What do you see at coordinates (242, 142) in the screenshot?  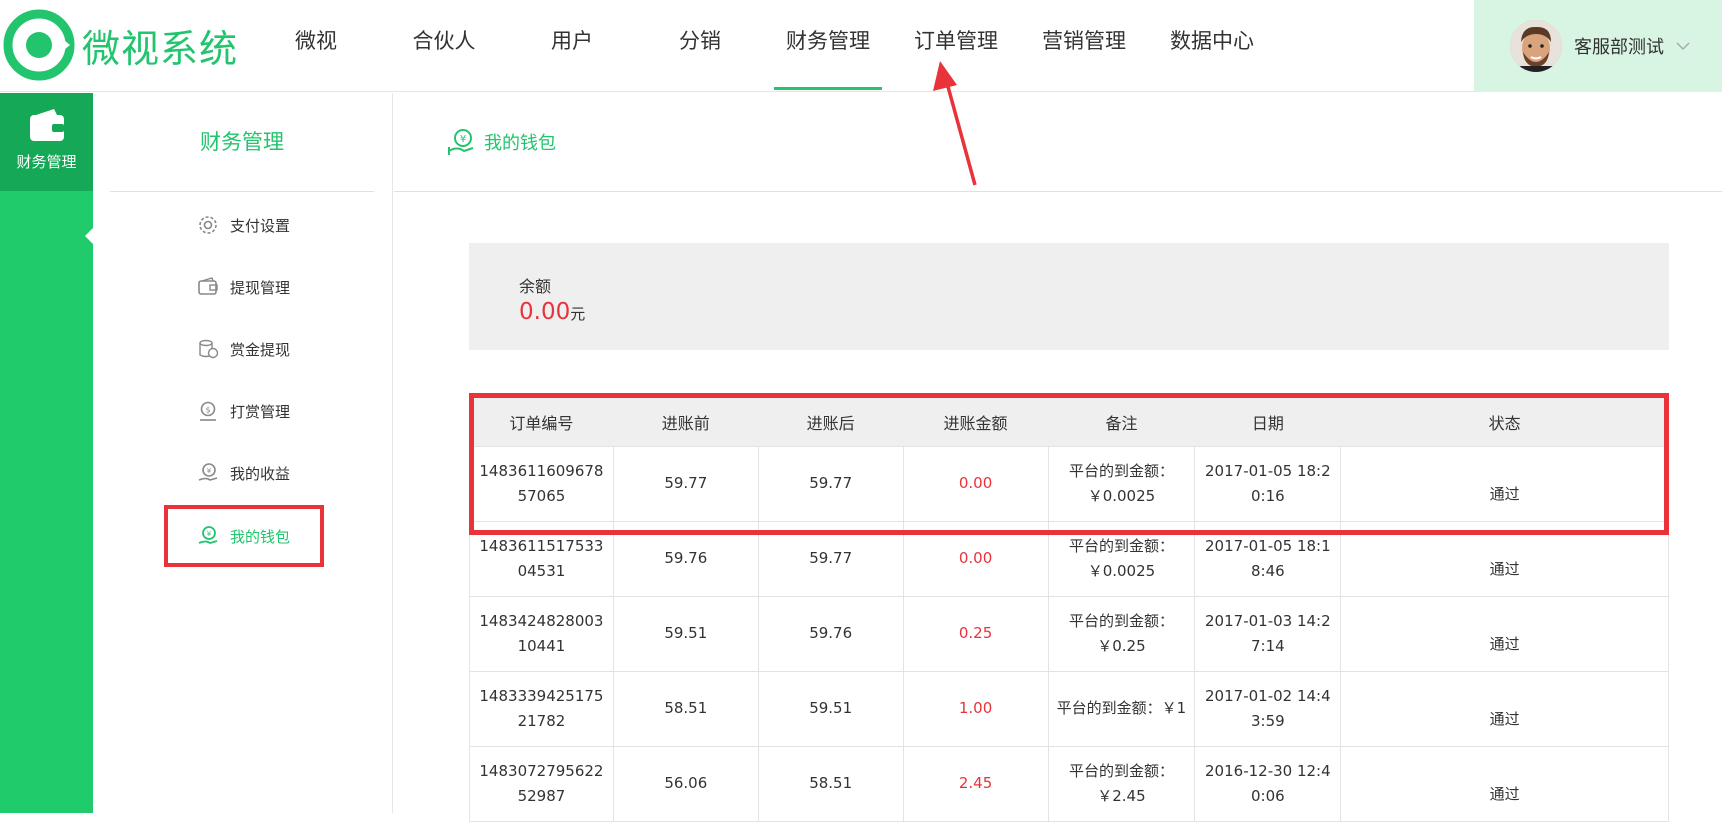 I see `sidebar-title: 财务管理` at bounding box center [242, 142].